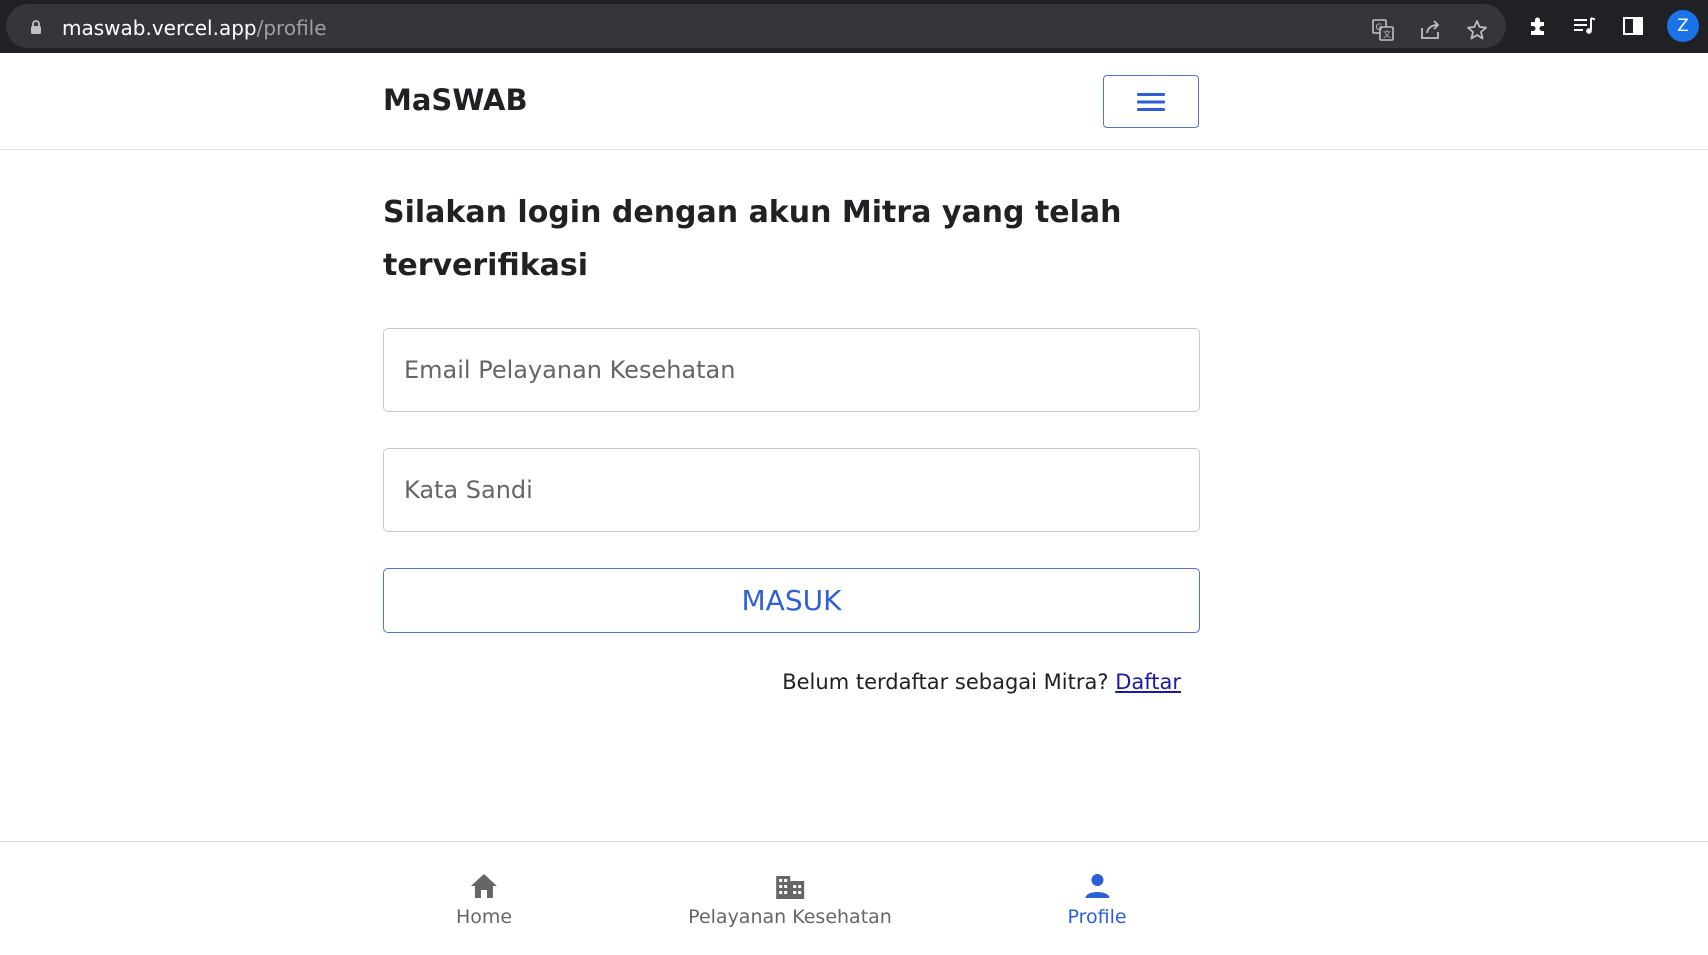 The height and width of the screenshot is (955, 1708). What do you see at coordinates (1097, 886) in the screenshot?
I see `person-icon` at bounding box center [1097, 886].